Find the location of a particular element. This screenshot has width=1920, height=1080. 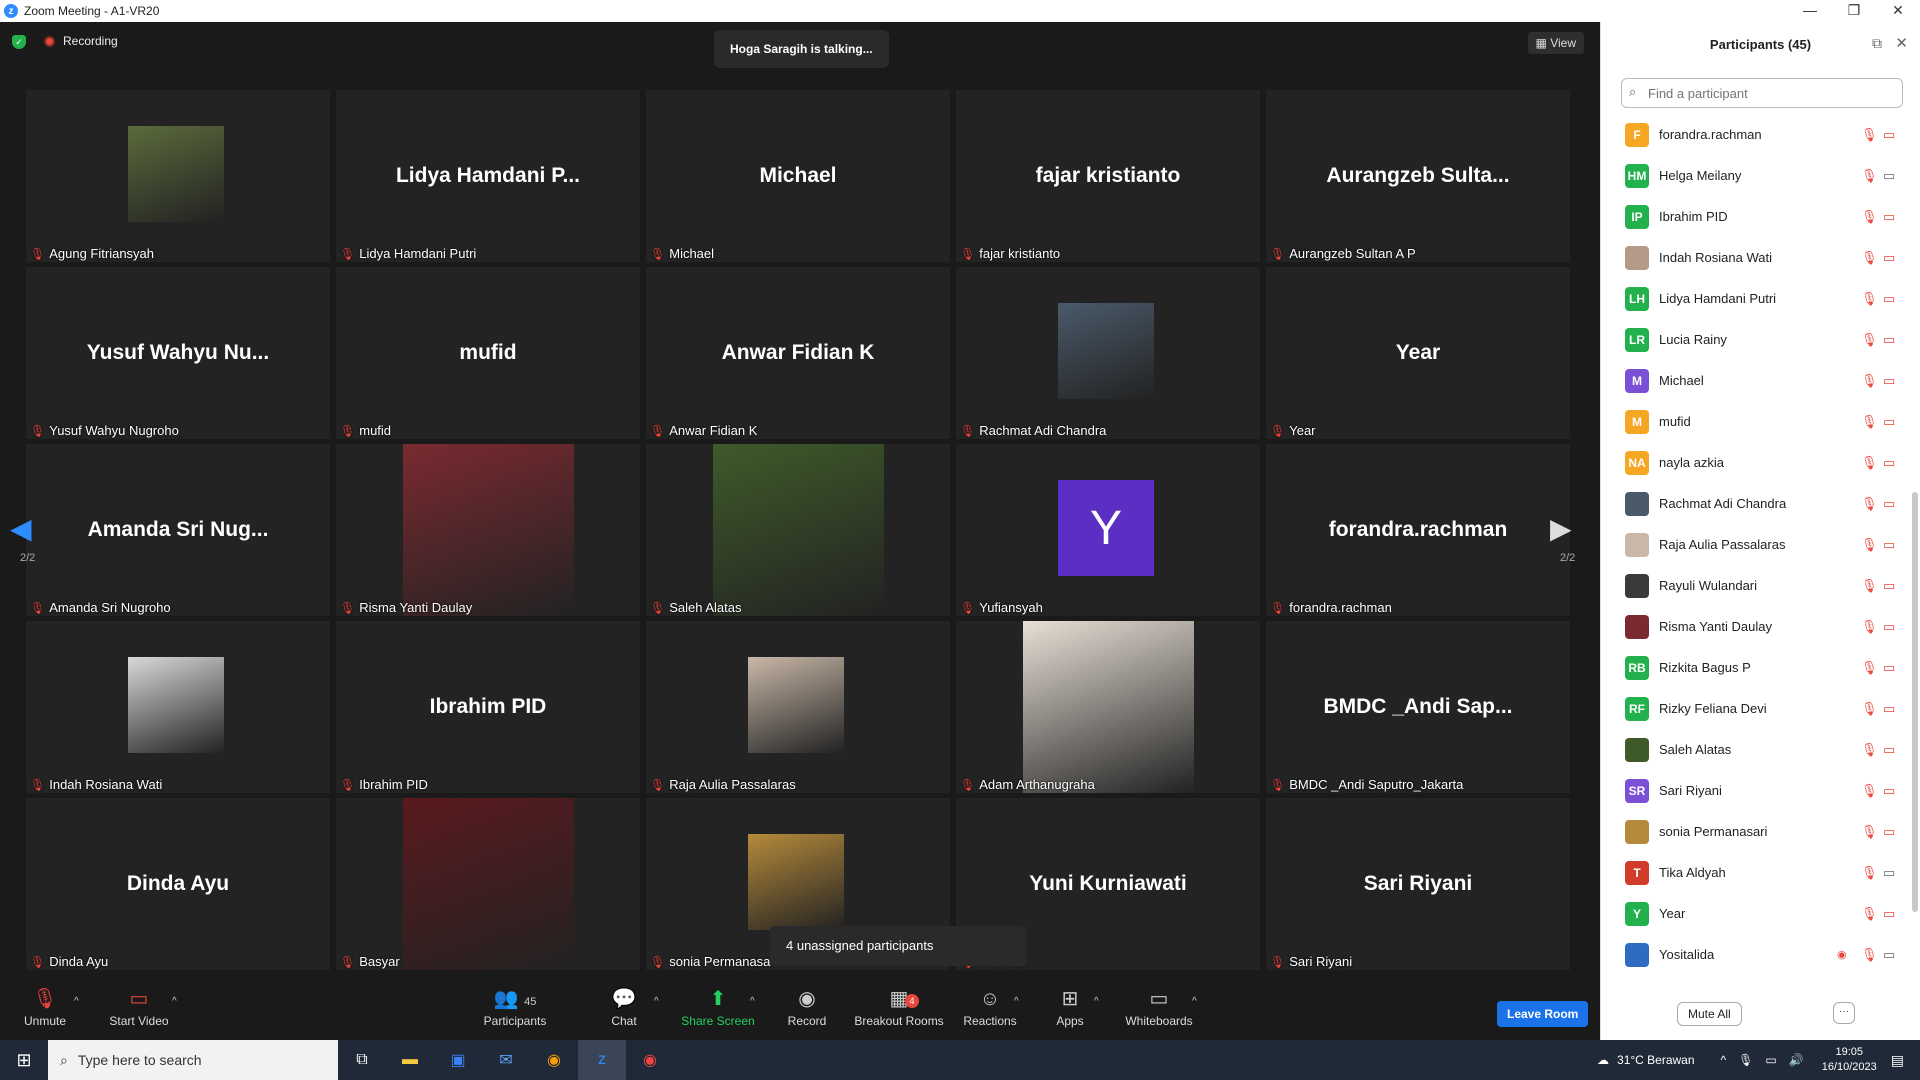

share-screen-icon: ⬆ is located at coordinates (718, 999).